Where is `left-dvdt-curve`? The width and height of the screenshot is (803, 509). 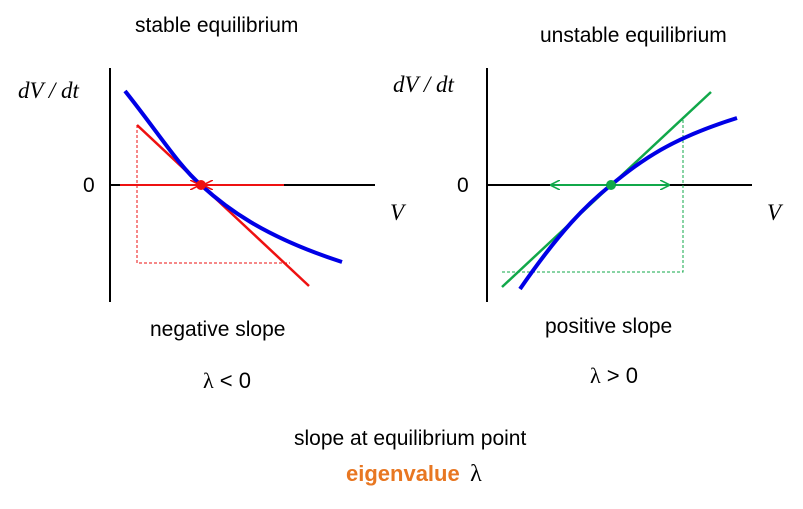 left-dvdt-curve is located at coordinates (233, 176).